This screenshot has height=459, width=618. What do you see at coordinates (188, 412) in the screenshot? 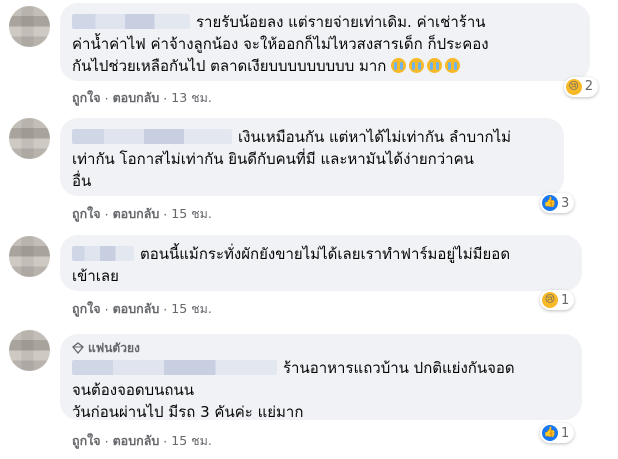
I see `comment-text-line: วันก่อนผ่านไป มีรถ 3 คันค่ะ แย่มาก` at bounding box center [188, 412].